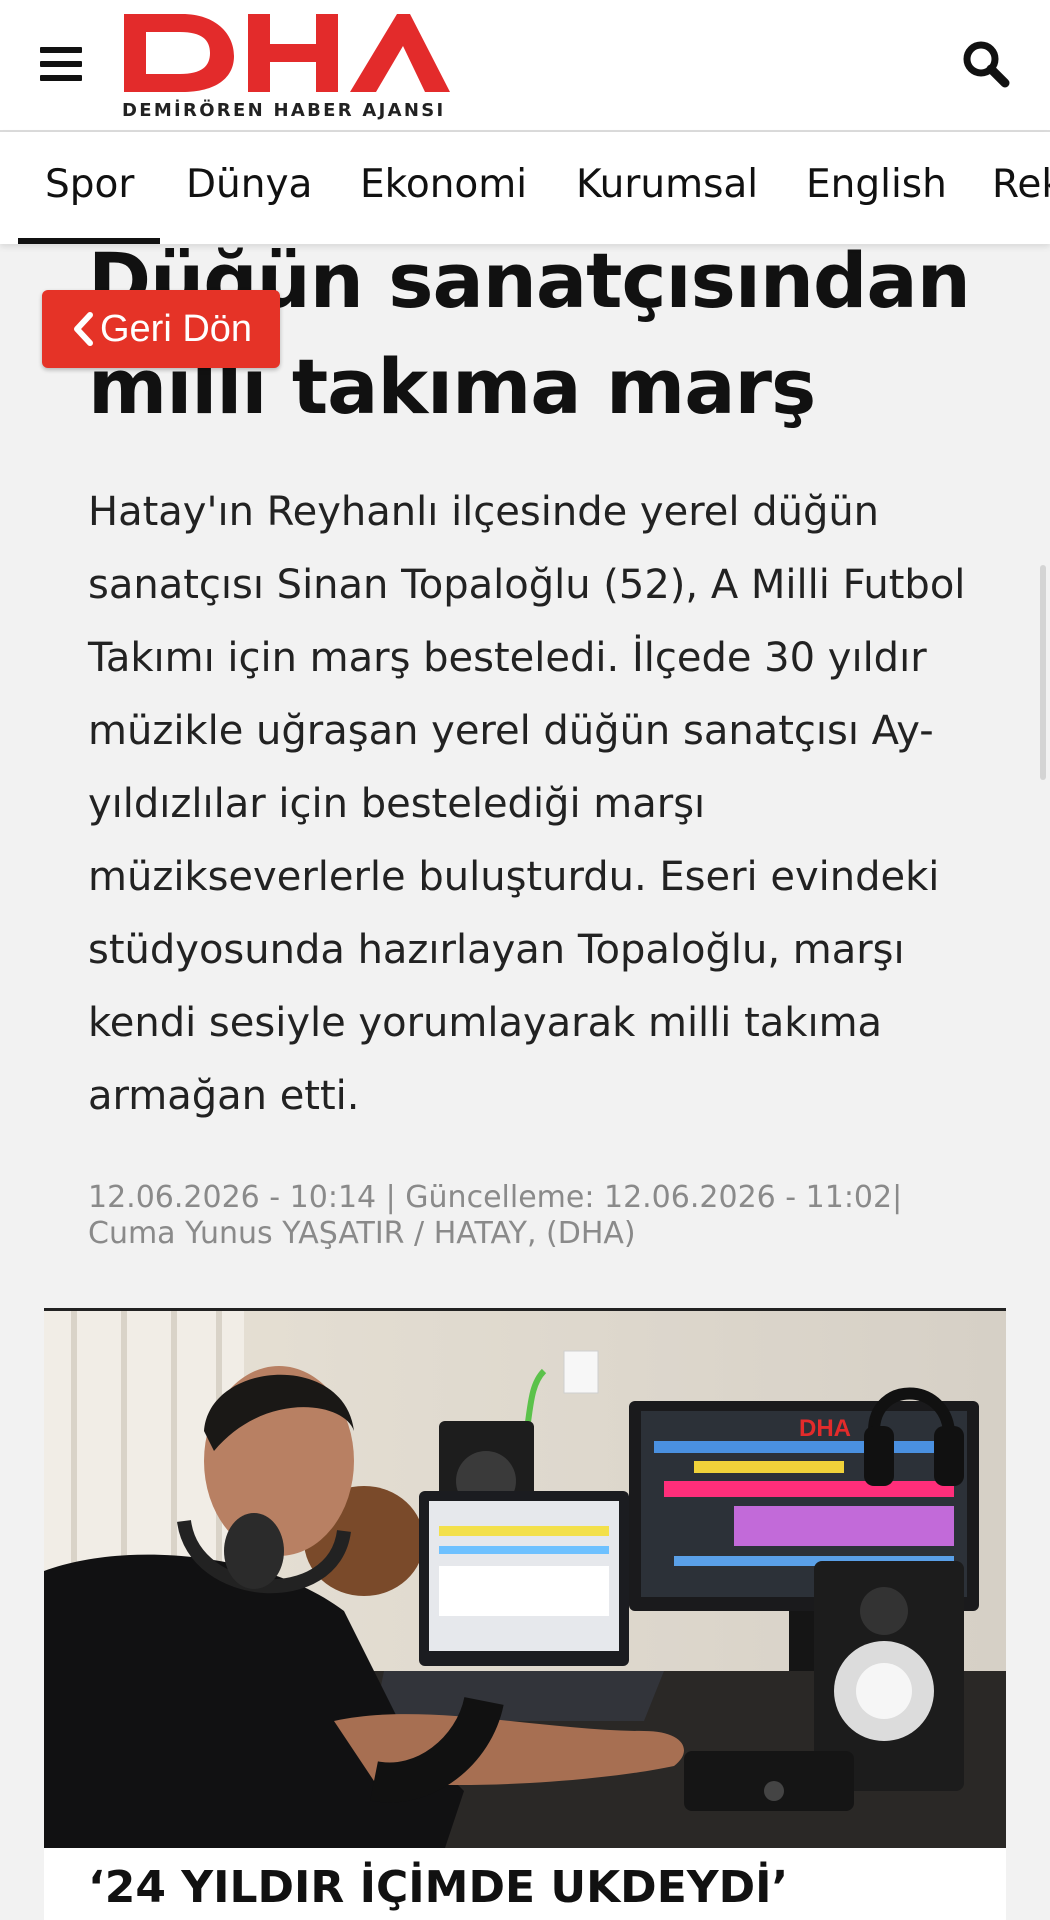 This screenshot has height=1920, width=1050. What do you see at coordinates (876, 184) in the screenshot?
I see `tab-english: English` at bounding box center [876, 184].